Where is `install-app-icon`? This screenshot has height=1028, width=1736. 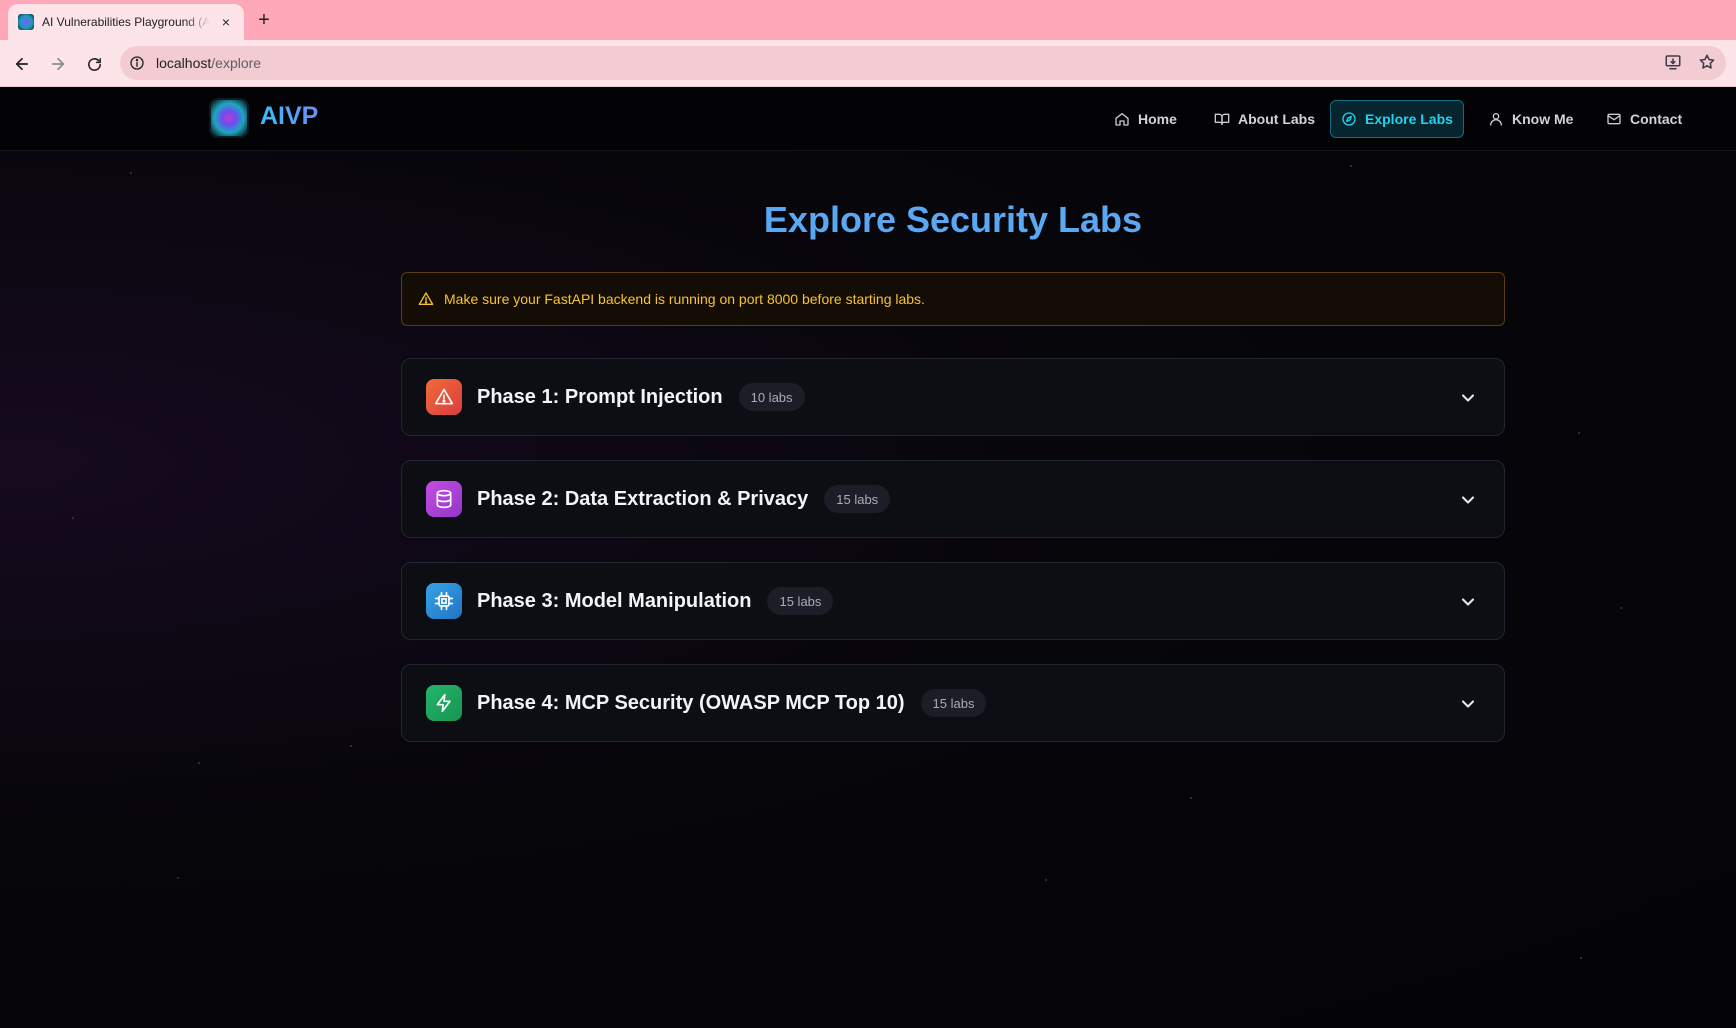
install-app-icon is located at coordinates (1673, 62).